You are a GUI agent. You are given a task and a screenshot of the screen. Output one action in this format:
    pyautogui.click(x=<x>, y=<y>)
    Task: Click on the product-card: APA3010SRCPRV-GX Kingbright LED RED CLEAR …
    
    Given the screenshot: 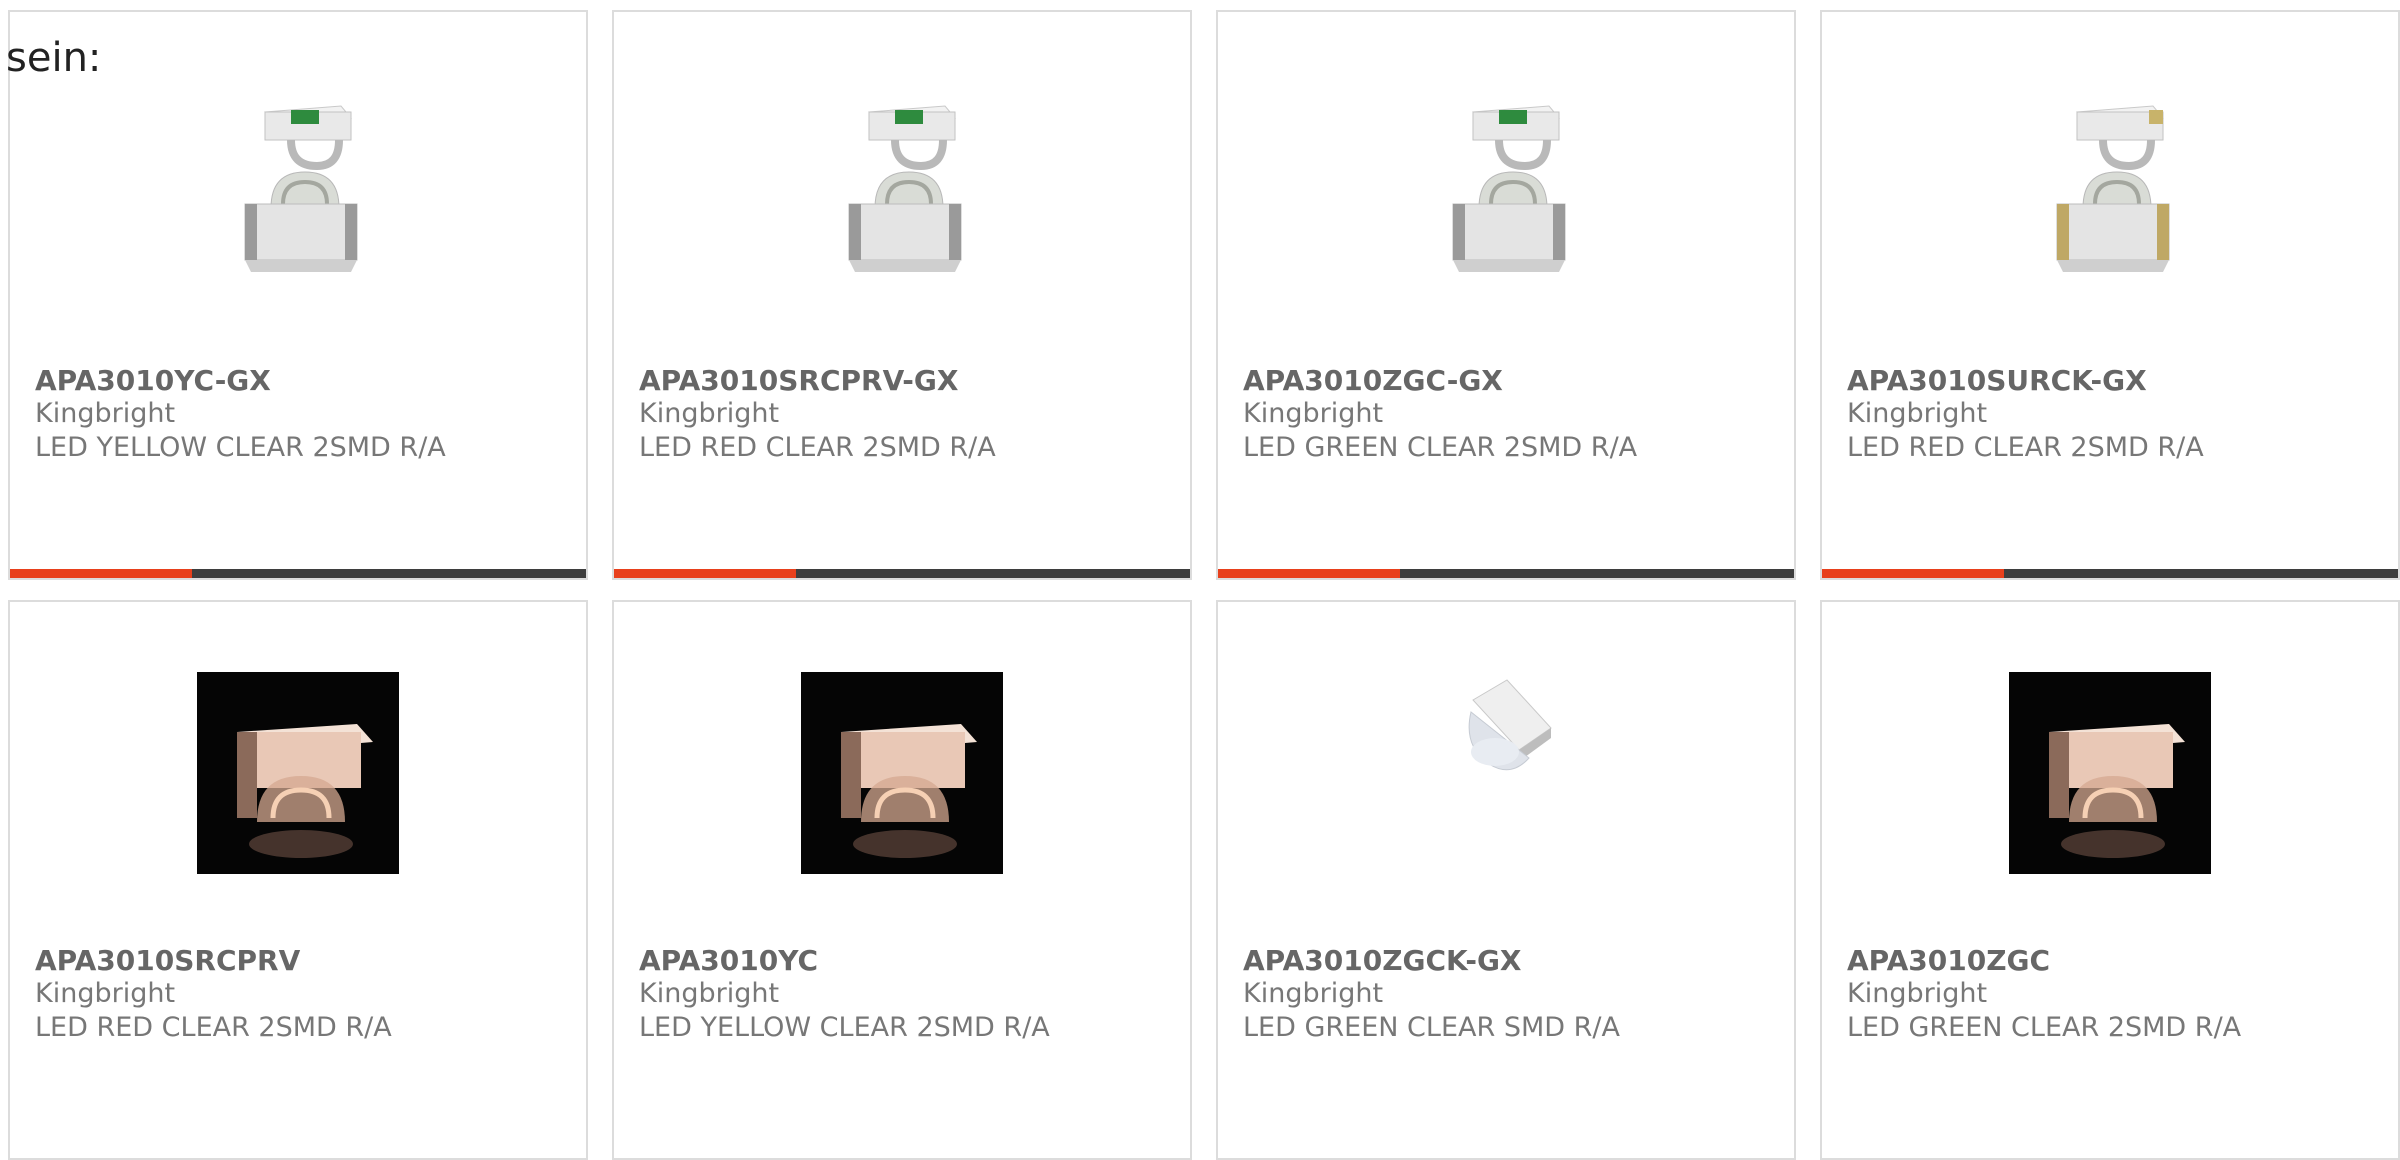 What is the action you would take?
    pyautogui.click(x=902, y=295)
    